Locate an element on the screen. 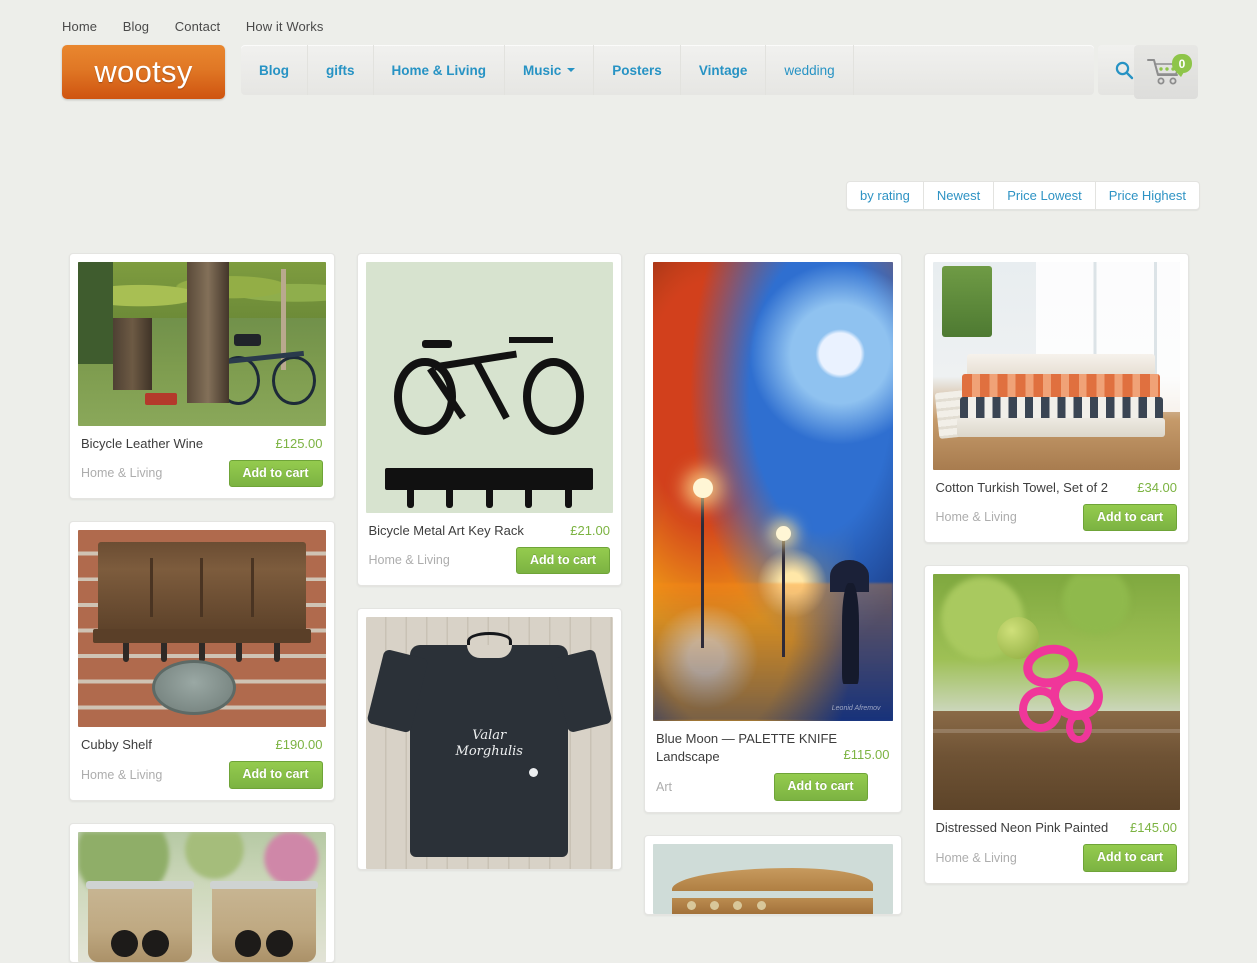 The width and height of the screenshot is (1257, 963). nav-item-label: gifts is located at coordinates (340, 70).